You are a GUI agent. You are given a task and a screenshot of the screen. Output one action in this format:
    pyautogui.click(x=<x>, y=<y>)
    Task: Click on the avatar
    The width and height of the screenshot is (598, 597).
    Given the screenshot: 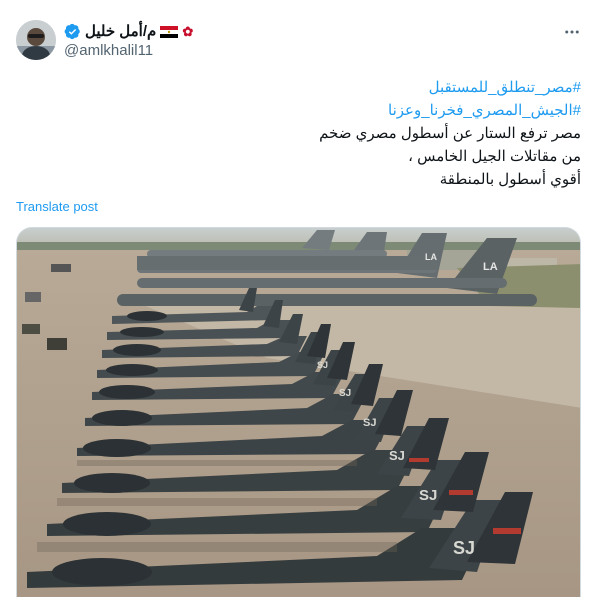 What is the action you would take?
    pyautogui.click(x=36, y=40)
    